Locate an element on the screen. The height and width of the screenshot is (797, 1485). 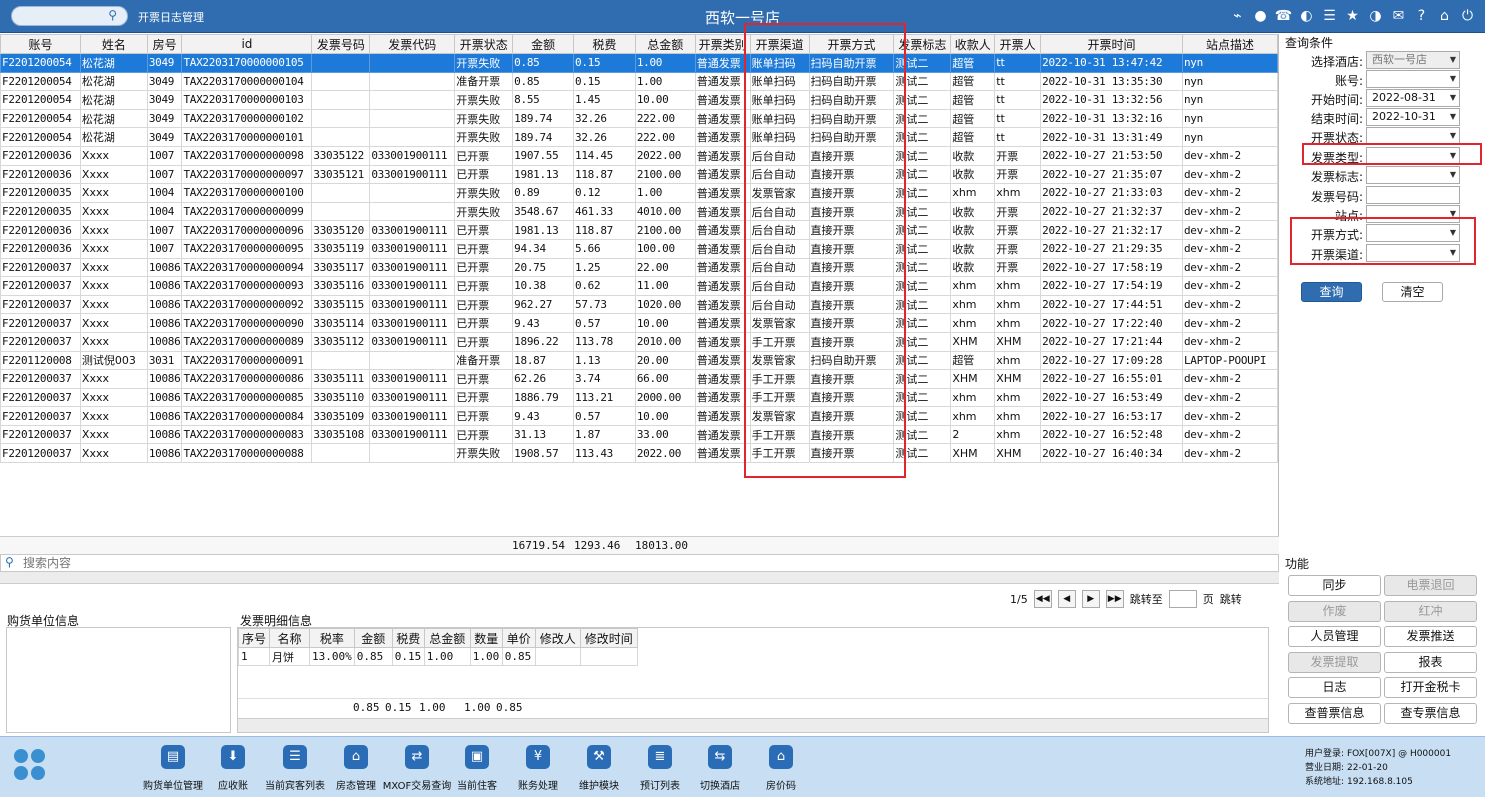
filter-field: 2022-10-31 ▼ is located at coordinates (1413, 117).